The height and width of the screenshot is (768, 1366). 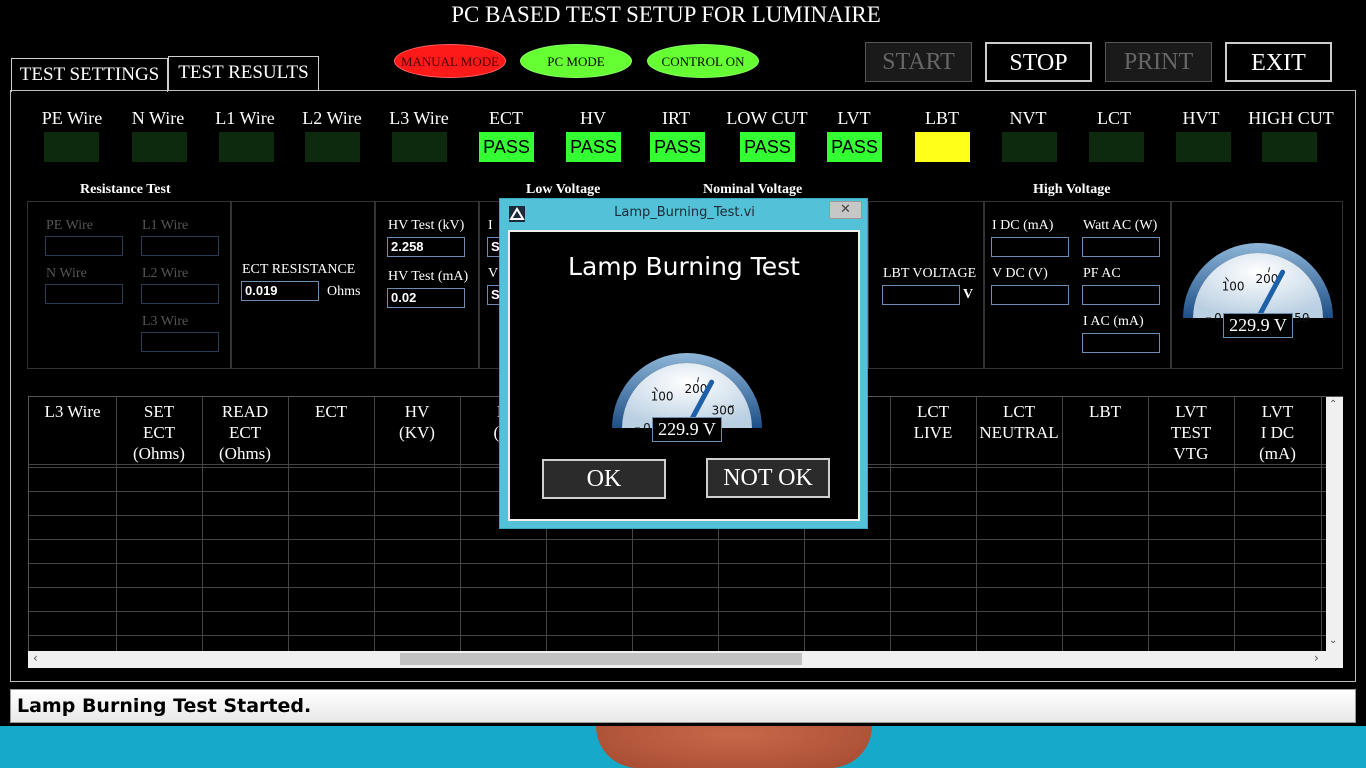 I want to click on pc-mode-indicator: PC MODE, so click(x=576, y=61).